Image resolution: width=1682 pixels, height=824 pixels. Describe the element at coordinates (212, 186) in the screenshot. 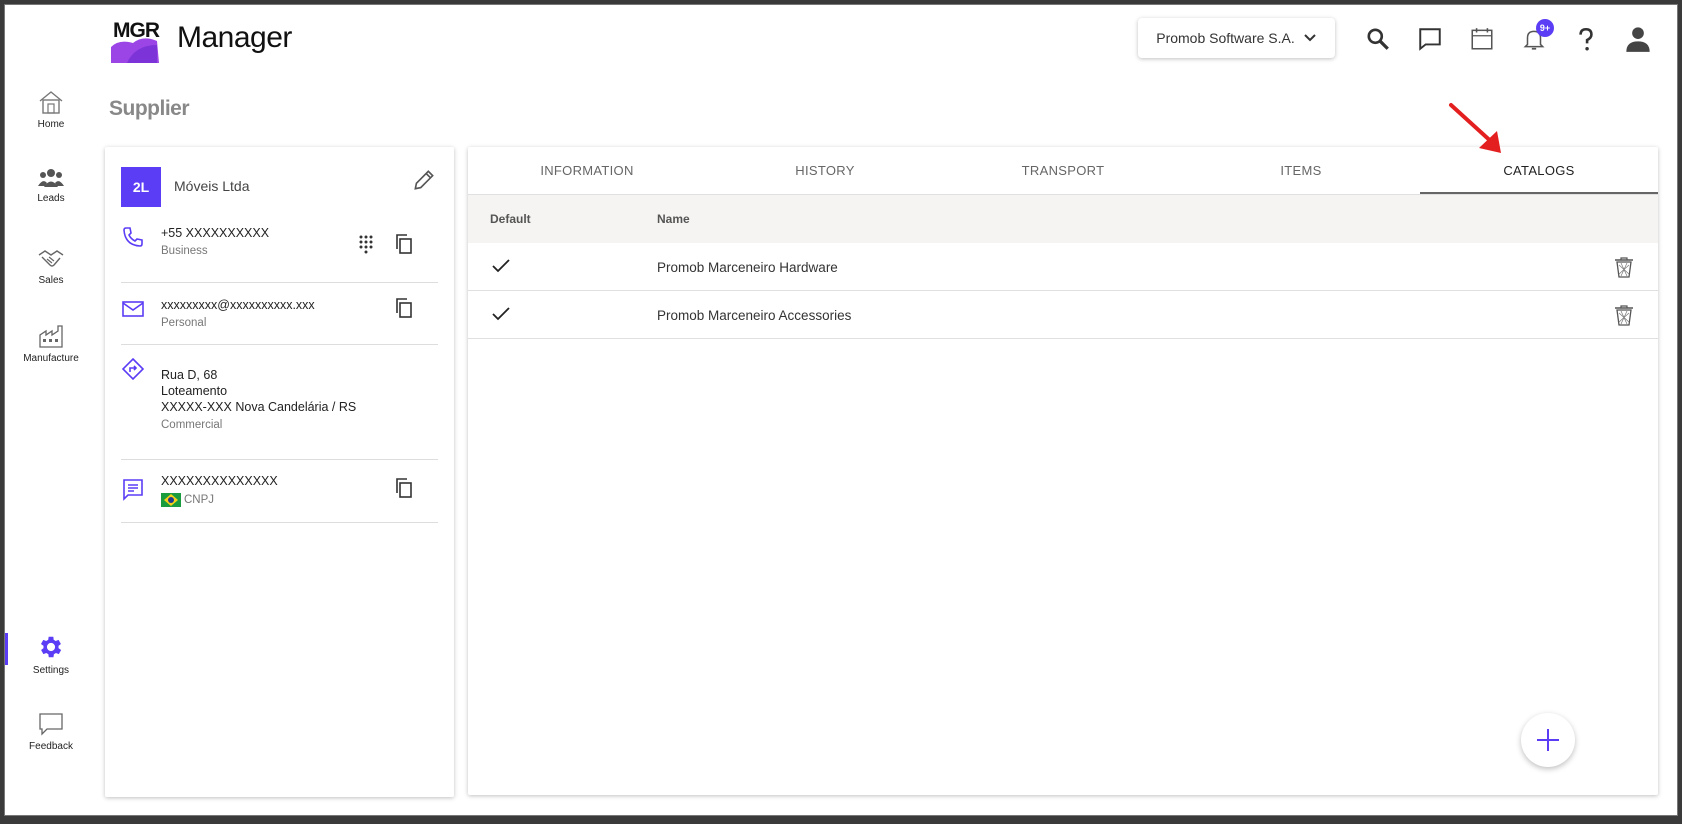

I see `supplier-name: Móveis Ltda` at that location.